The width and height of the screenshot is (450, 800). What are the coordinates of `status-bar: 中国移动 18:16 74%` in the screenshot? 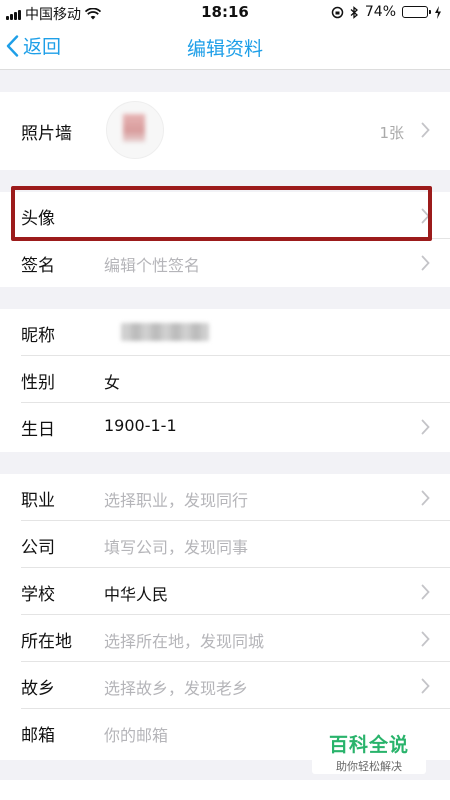 It's located at (225, 12).